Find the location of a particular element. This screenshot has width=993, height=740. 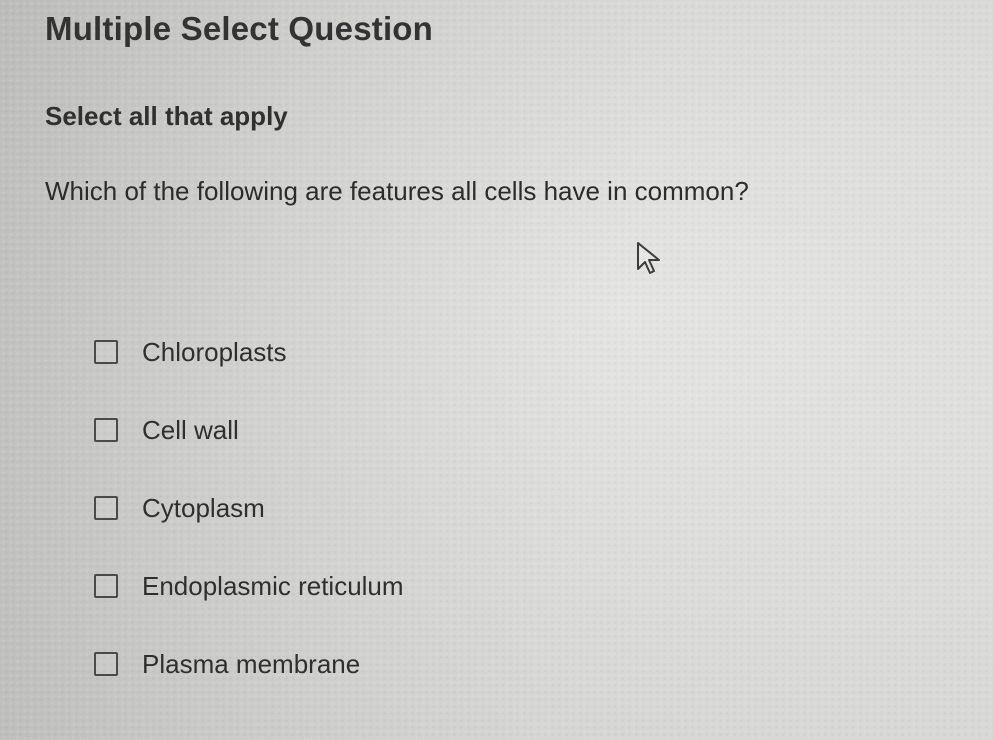

checkbox-cell-wall is located at coordinates (106, 430).